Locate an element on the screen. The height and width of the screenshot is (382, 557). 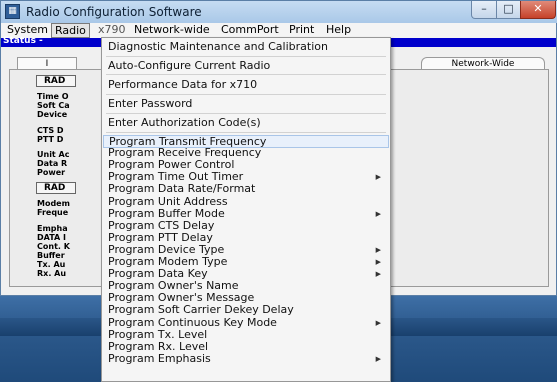
field-label: Power is located at coordinates (51, 172).